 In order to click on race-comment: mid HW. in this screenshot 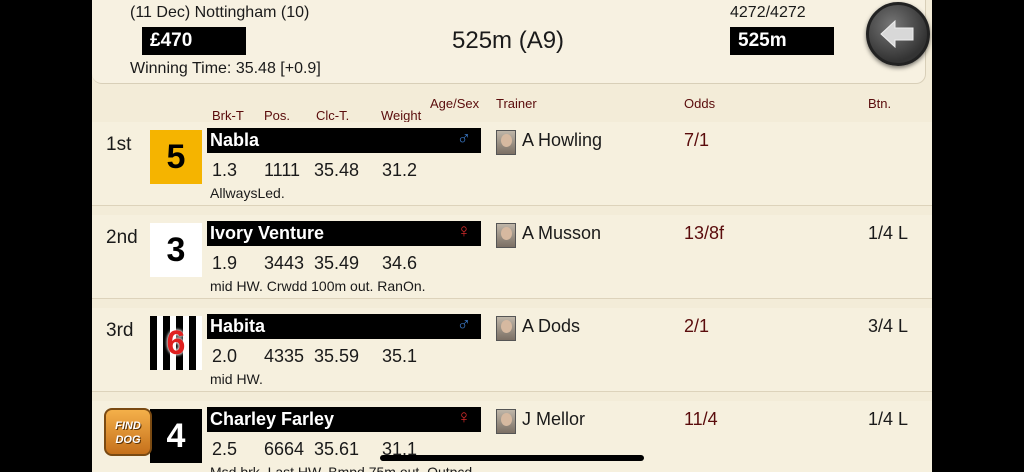, I will do `click(236, 379)`.